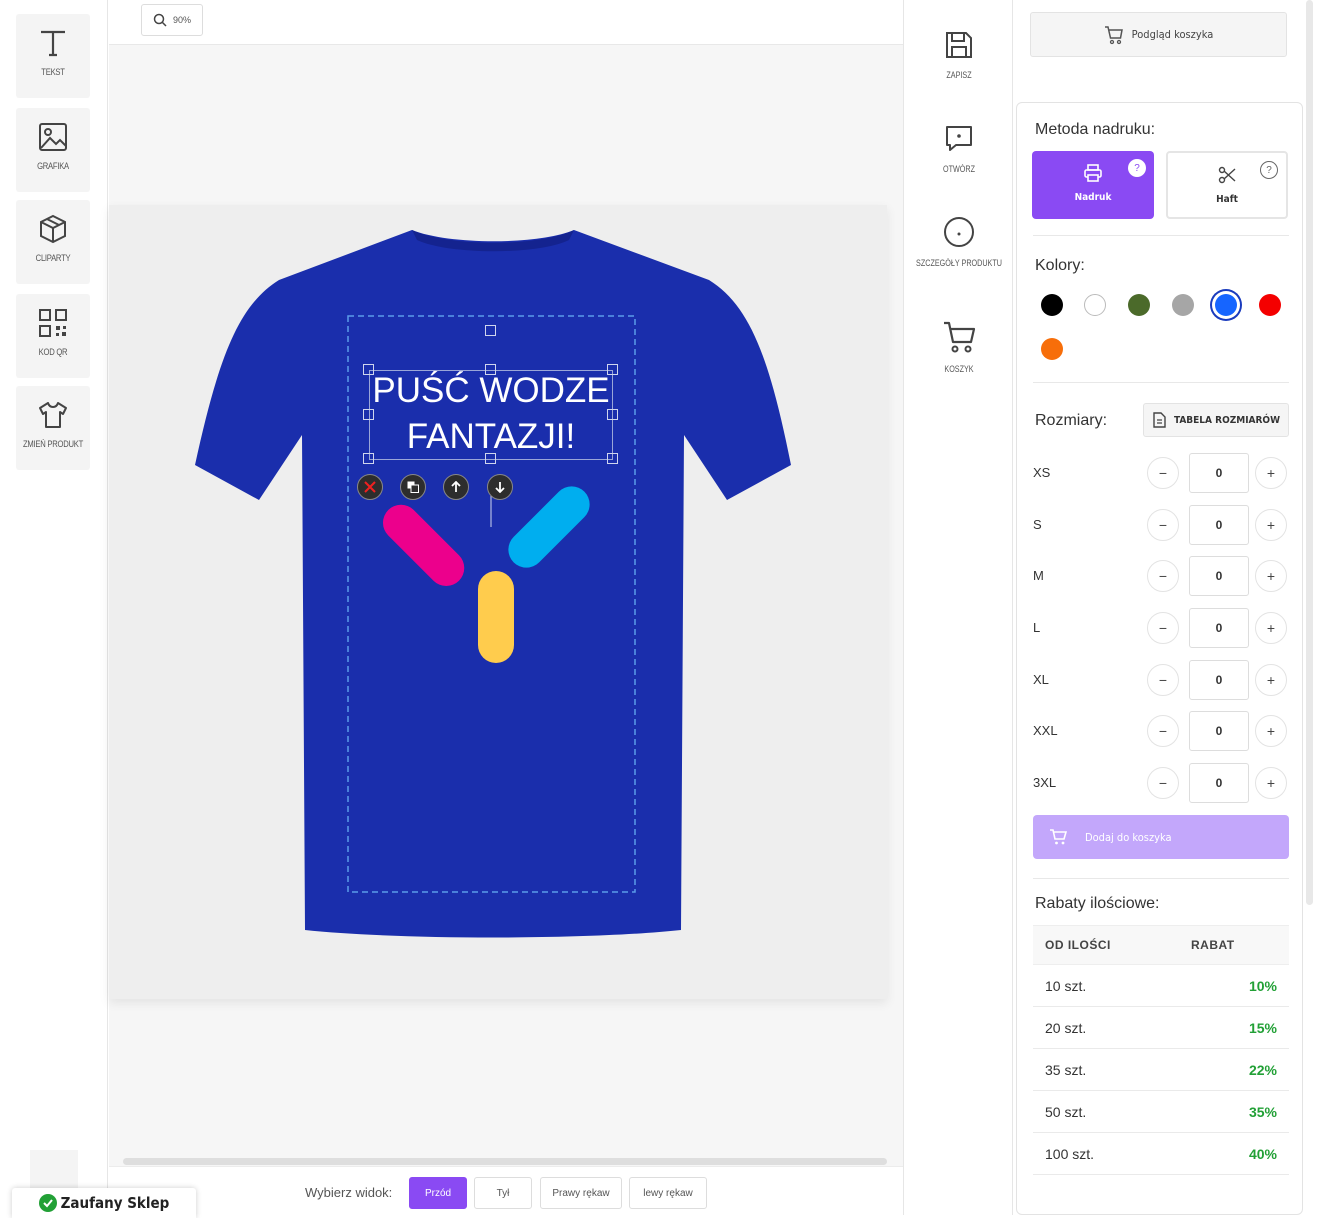 This screenshot has width=1319, height=1218. Describe the element at coordinates (1309, 452) in the screenshot. I see `scrollbar-thumb` at that location.